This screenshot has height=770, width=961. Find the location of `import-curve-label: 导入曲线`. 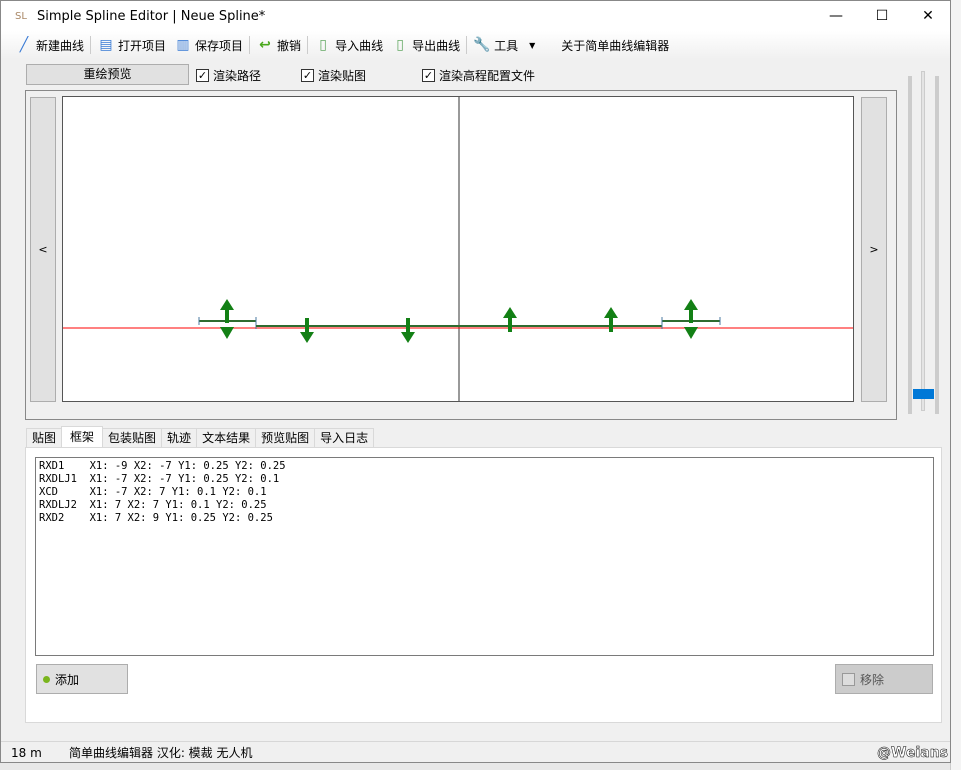

import-curve-label: 导入曲线 is located at coordinates (359, 45).